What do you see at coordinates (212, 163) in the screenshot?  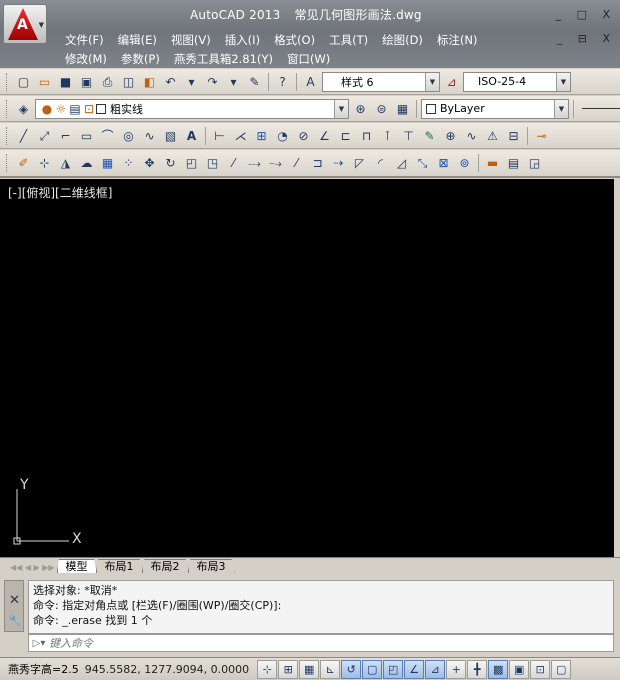 I see `stretch-icon: ◳` at bounding box center [212, 163].